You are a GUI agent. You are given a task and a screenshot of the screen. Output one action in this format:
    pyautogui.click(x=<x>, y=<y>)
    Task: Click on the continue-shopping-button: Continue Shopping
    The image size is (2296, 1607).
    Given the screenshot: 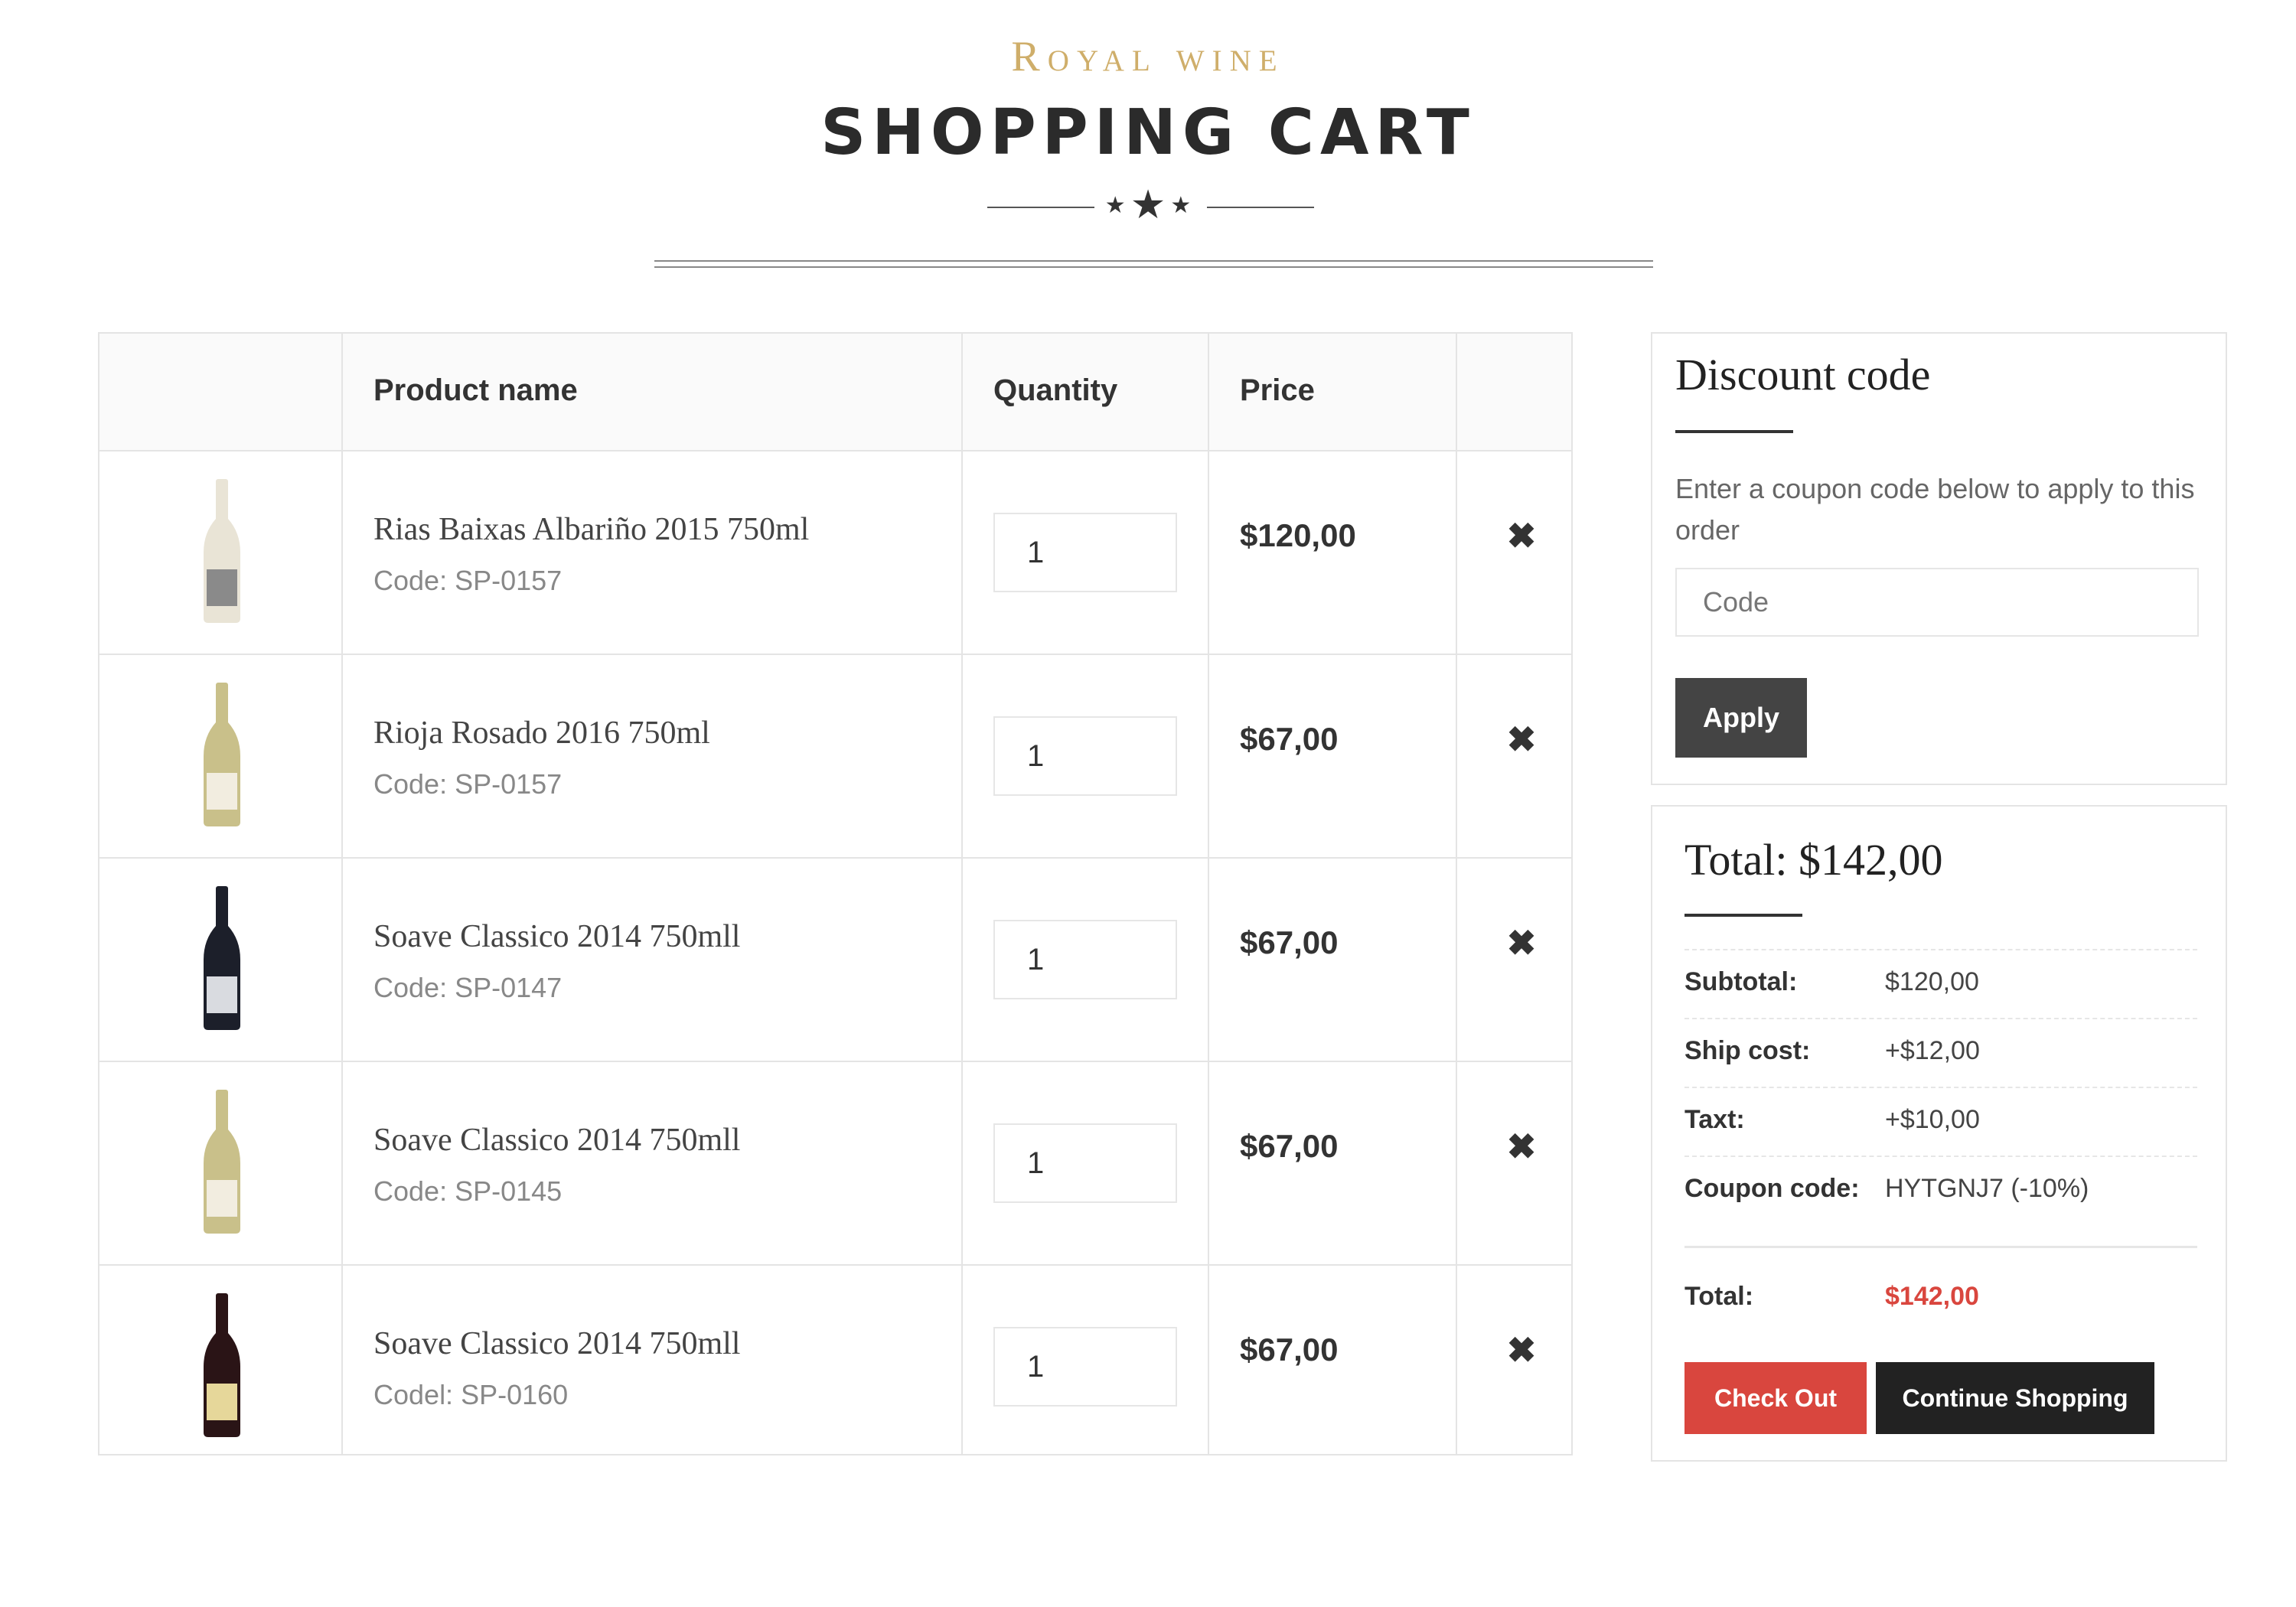 What is the action you would take?
    pyautogui.click(x=2015, y=1398)
    